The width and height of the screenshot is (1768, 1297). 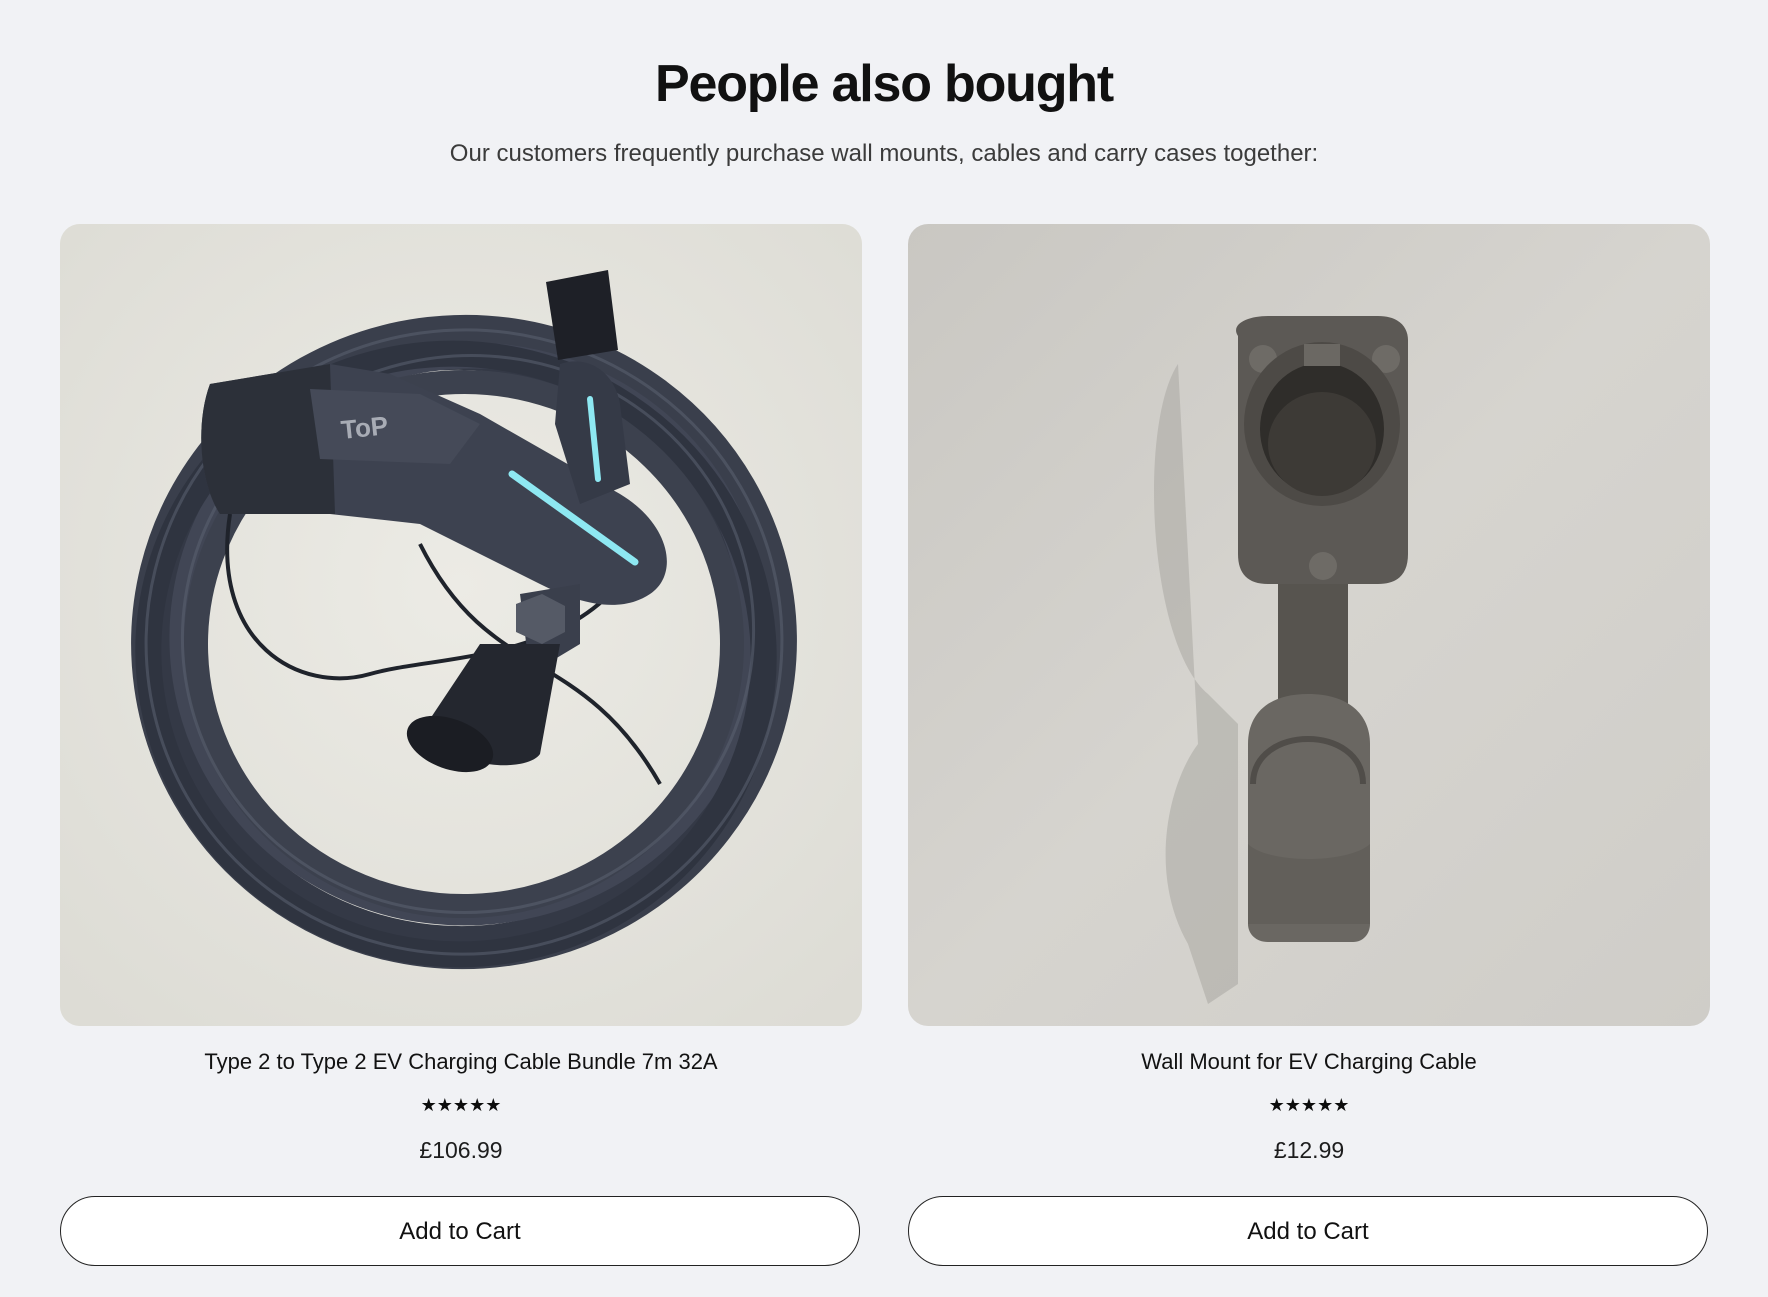 What do you see at coordinates (364, 427) in the screenshot?
I see `top-charger-logo: ToP` at bounding box center [364, 427].